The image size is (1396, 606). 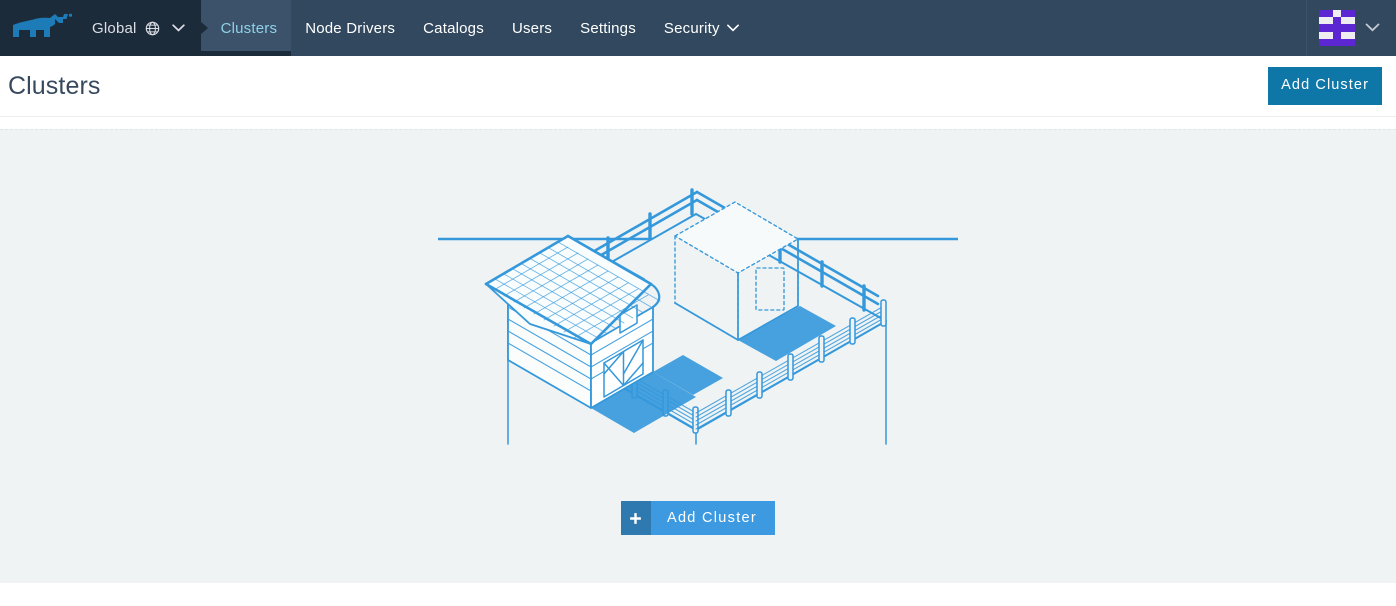 I want to click on rancher-bull-logo, so click(x=43, y=25).